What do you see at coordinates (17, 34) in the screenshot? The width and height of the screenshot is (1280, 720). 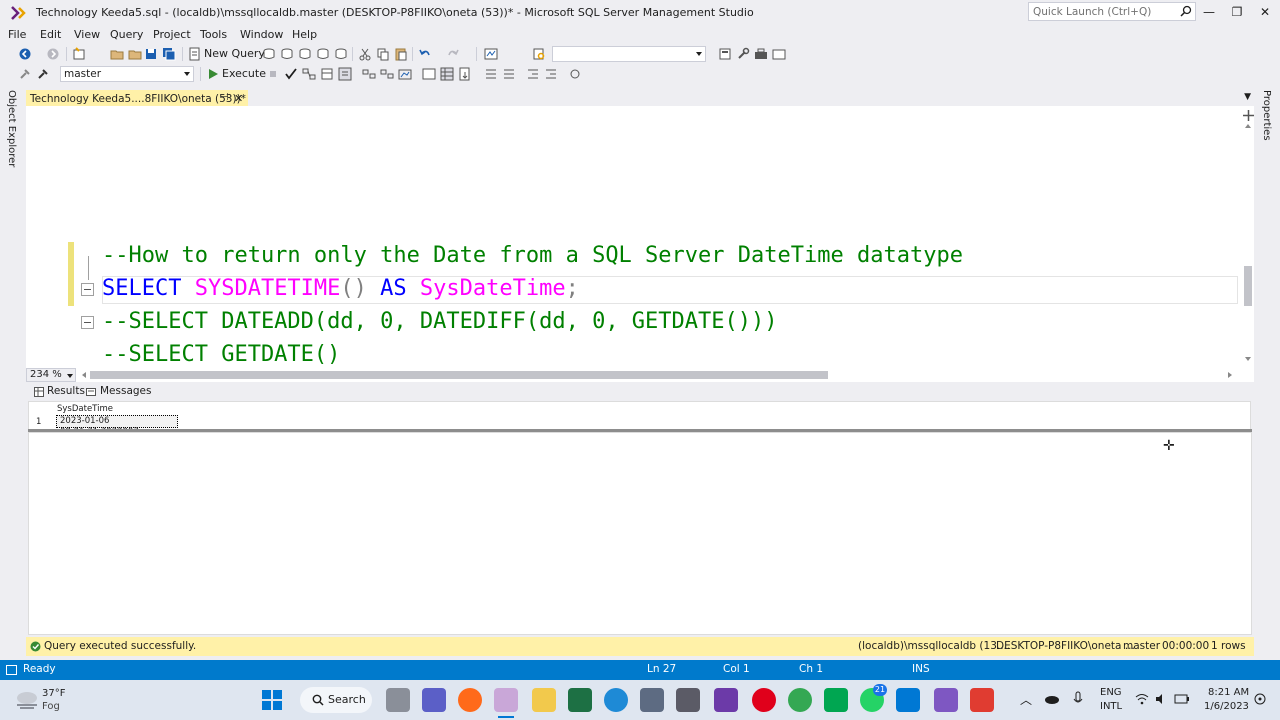 I see `menu-file: File` at bounding box center [17, 34].